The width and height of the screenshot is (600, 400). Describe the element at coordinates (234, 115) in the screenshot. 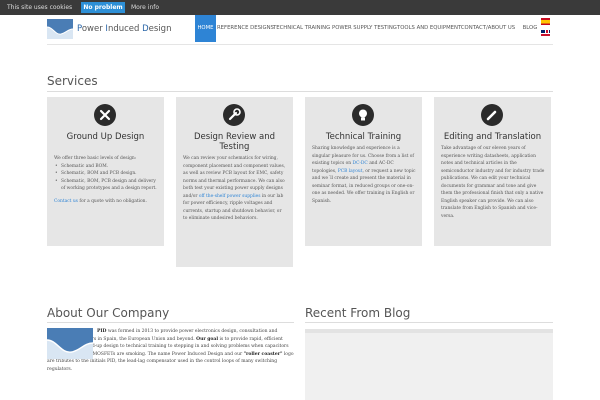

I see `wrench-icon` at that location.